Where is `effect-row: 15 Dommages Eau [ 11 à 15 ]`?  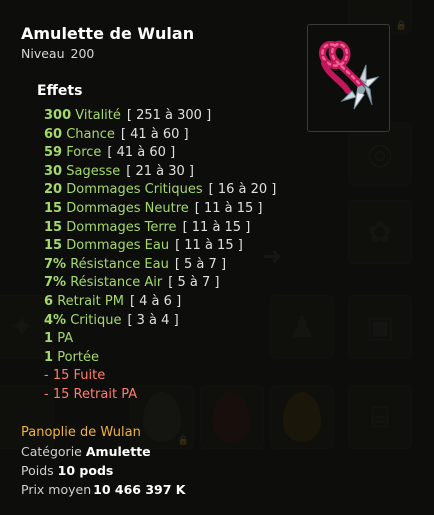 effect-row: 15 Dommages Eau [ 11 à 15 ] is located at coordinates (160, 246).